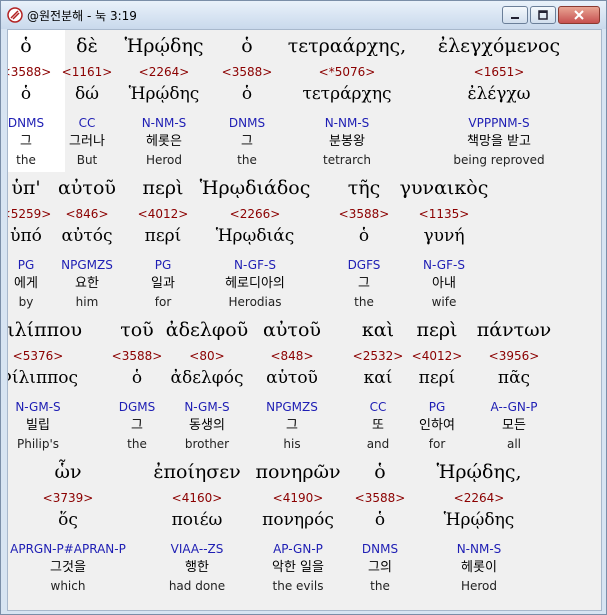 The image size is (607, 615). I want to click on greek-word: ὧν, so click(73, 472).